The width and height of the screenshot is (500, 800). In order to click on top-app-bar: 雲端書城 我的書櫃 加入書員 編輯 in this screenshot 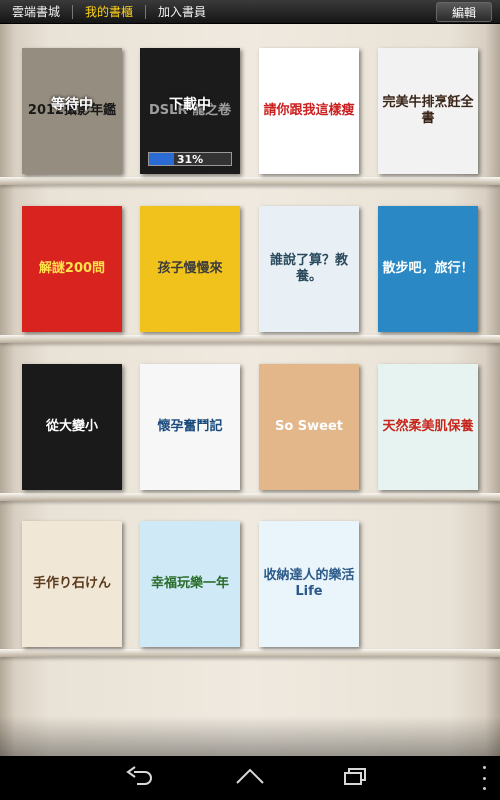, I will do `click(250, 12)`.